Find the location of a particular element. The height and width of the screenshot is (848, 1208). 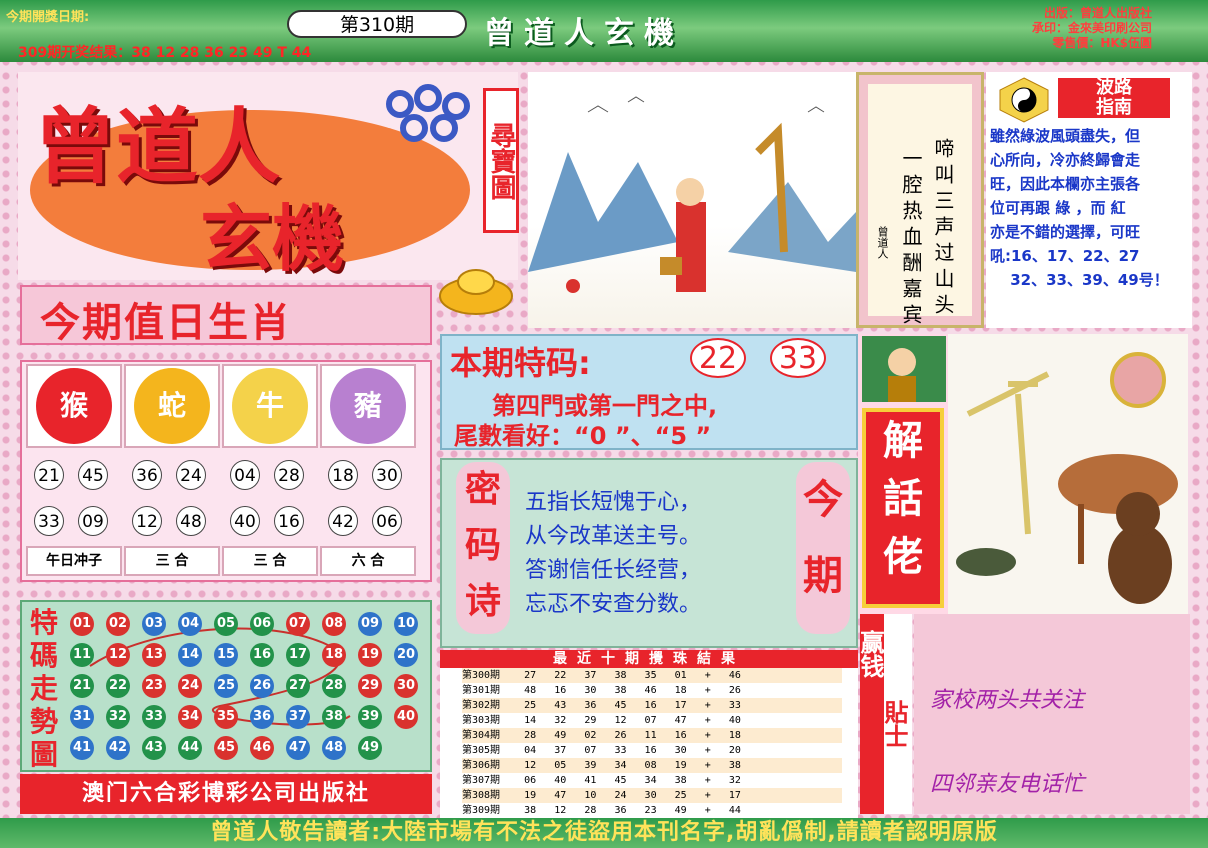

zodiac-number: 09 is located at coordinates (93, 521).